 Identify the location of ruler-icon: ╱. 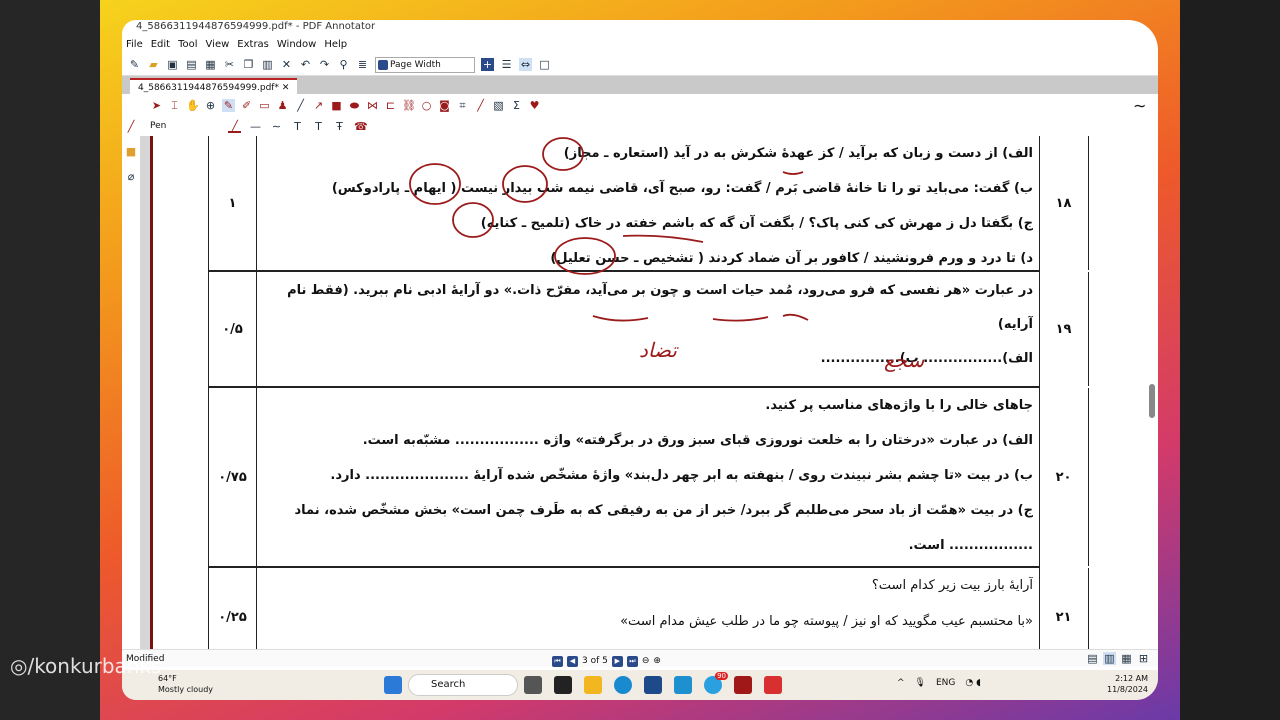
(480, 105).